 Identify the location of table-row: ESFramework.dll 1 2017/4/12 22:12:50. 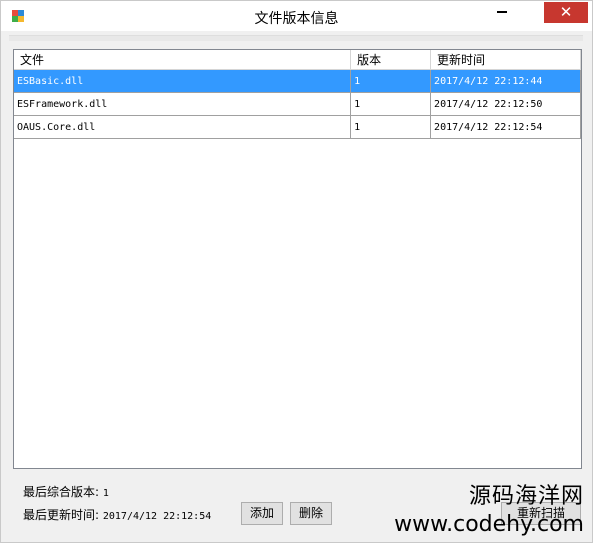
(297, 104).